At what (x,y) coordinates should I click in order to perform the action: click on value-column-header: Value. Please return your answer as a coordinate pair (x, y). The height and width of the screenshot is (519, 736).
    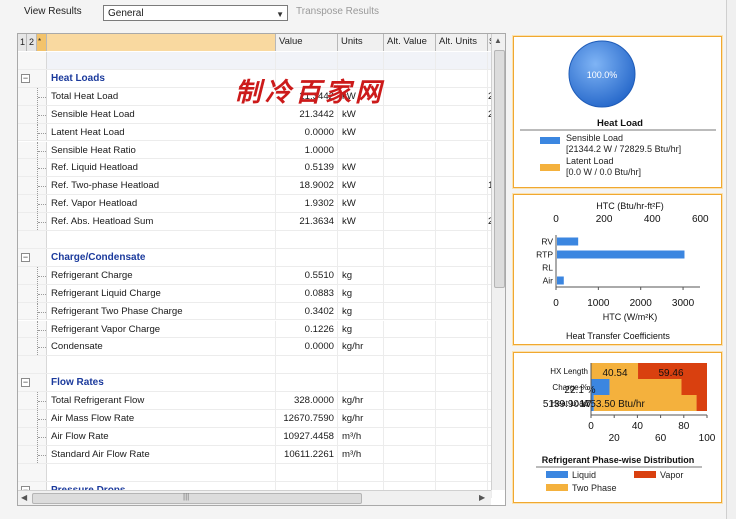
    Looking at the image, I should click on (307, 42).